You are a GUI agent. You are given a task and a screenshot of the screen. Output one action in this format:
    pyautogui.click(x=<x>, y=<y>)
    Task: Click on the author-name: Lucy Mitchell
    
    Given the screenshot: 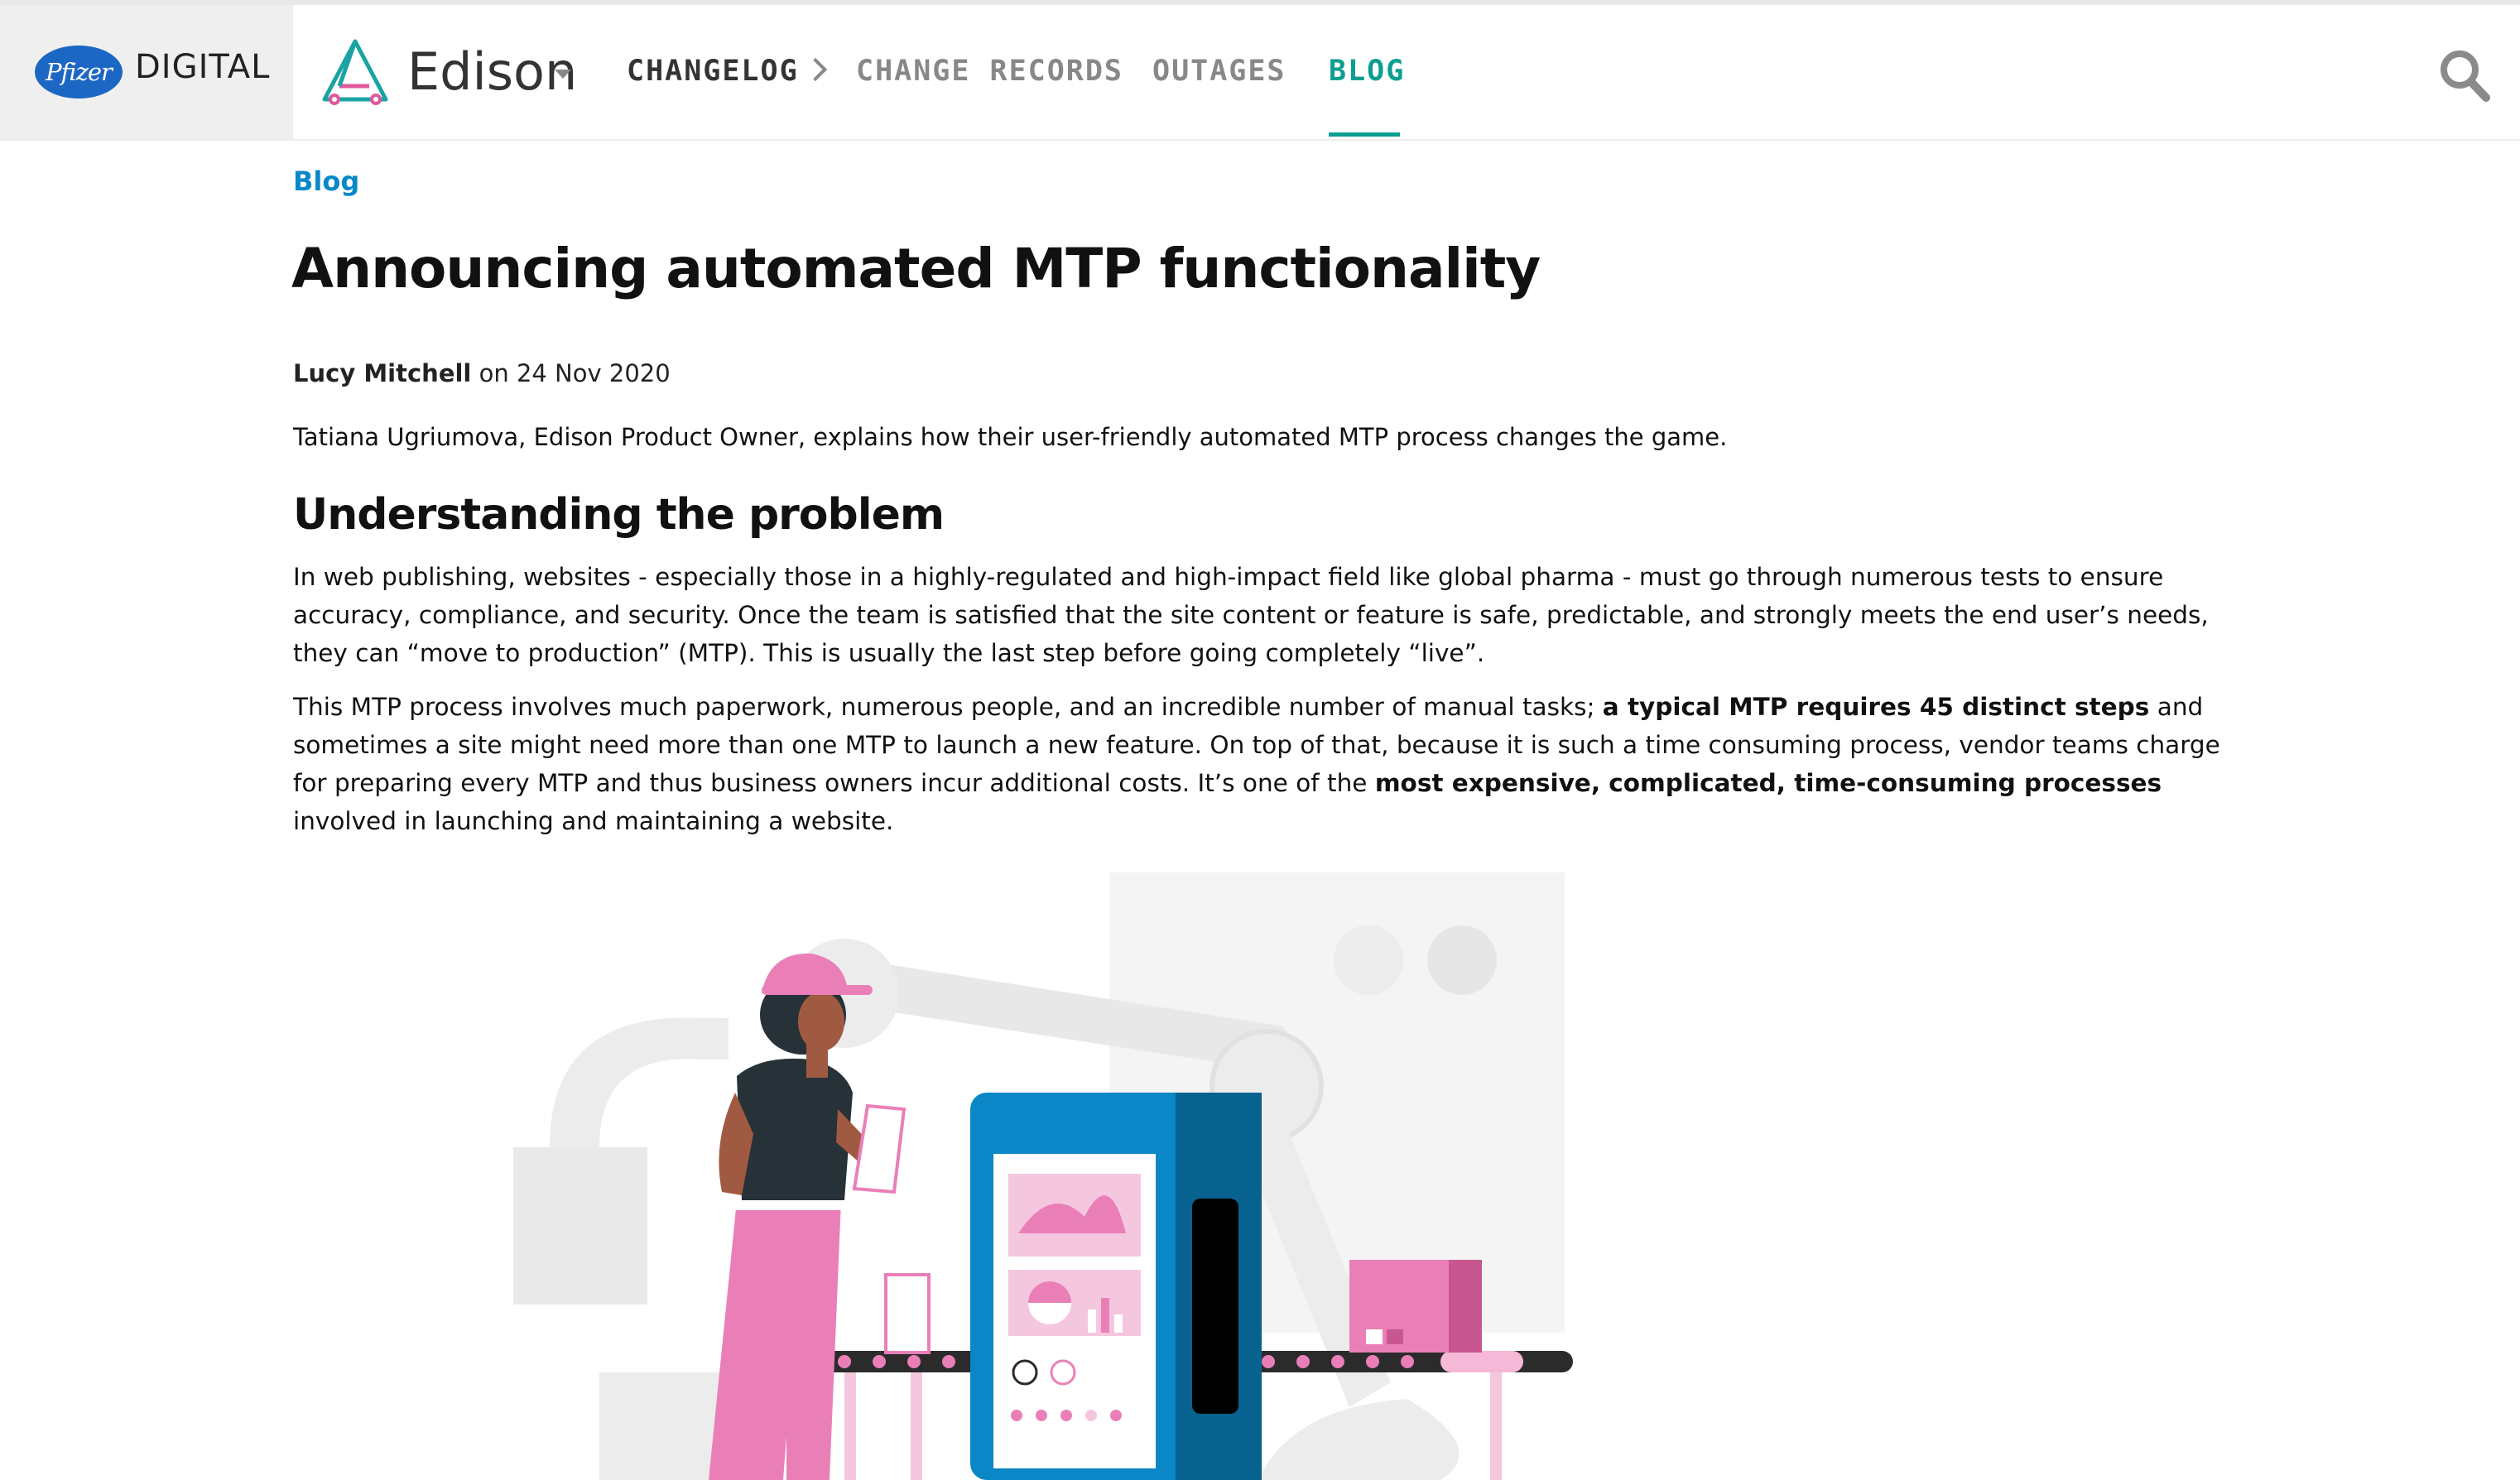 What is the action you would take?
    pyautogui.click(x=382, y=373)
    